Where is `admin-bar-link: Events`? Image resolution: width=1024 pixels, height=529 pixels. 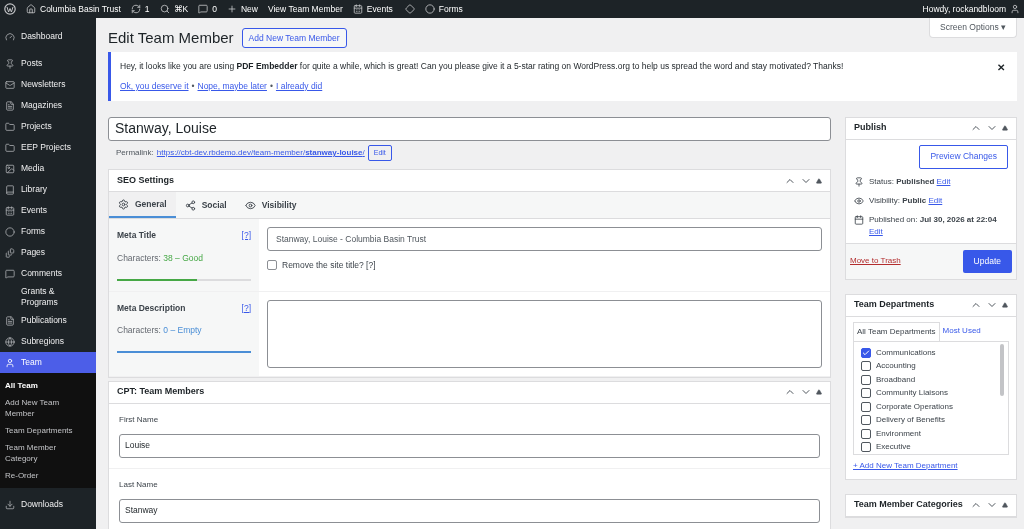 admin-bar-link: Events is located at coordinates (379, 9).